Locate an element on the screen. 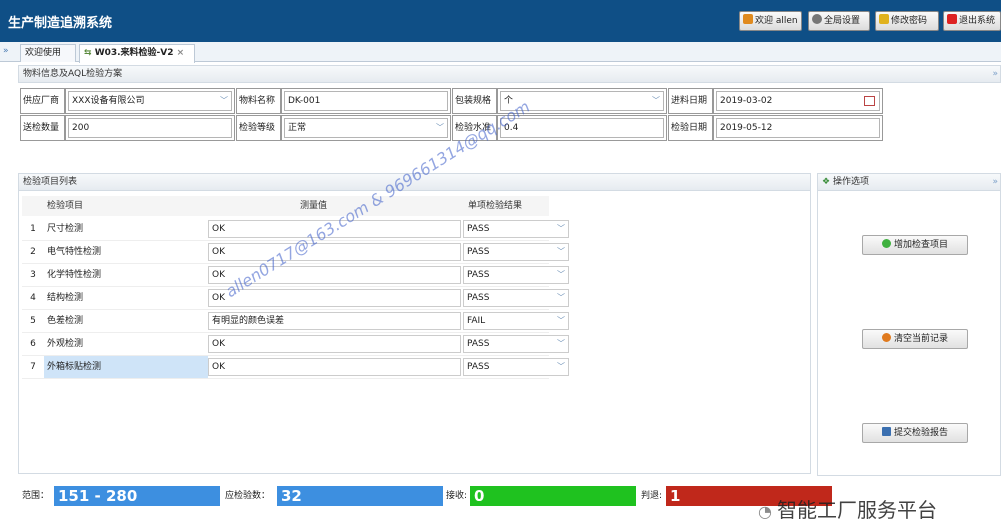 The height and width of the screenshot is (531, 1001). wechat-icon: ◔ is located at coordinates (768, 511).